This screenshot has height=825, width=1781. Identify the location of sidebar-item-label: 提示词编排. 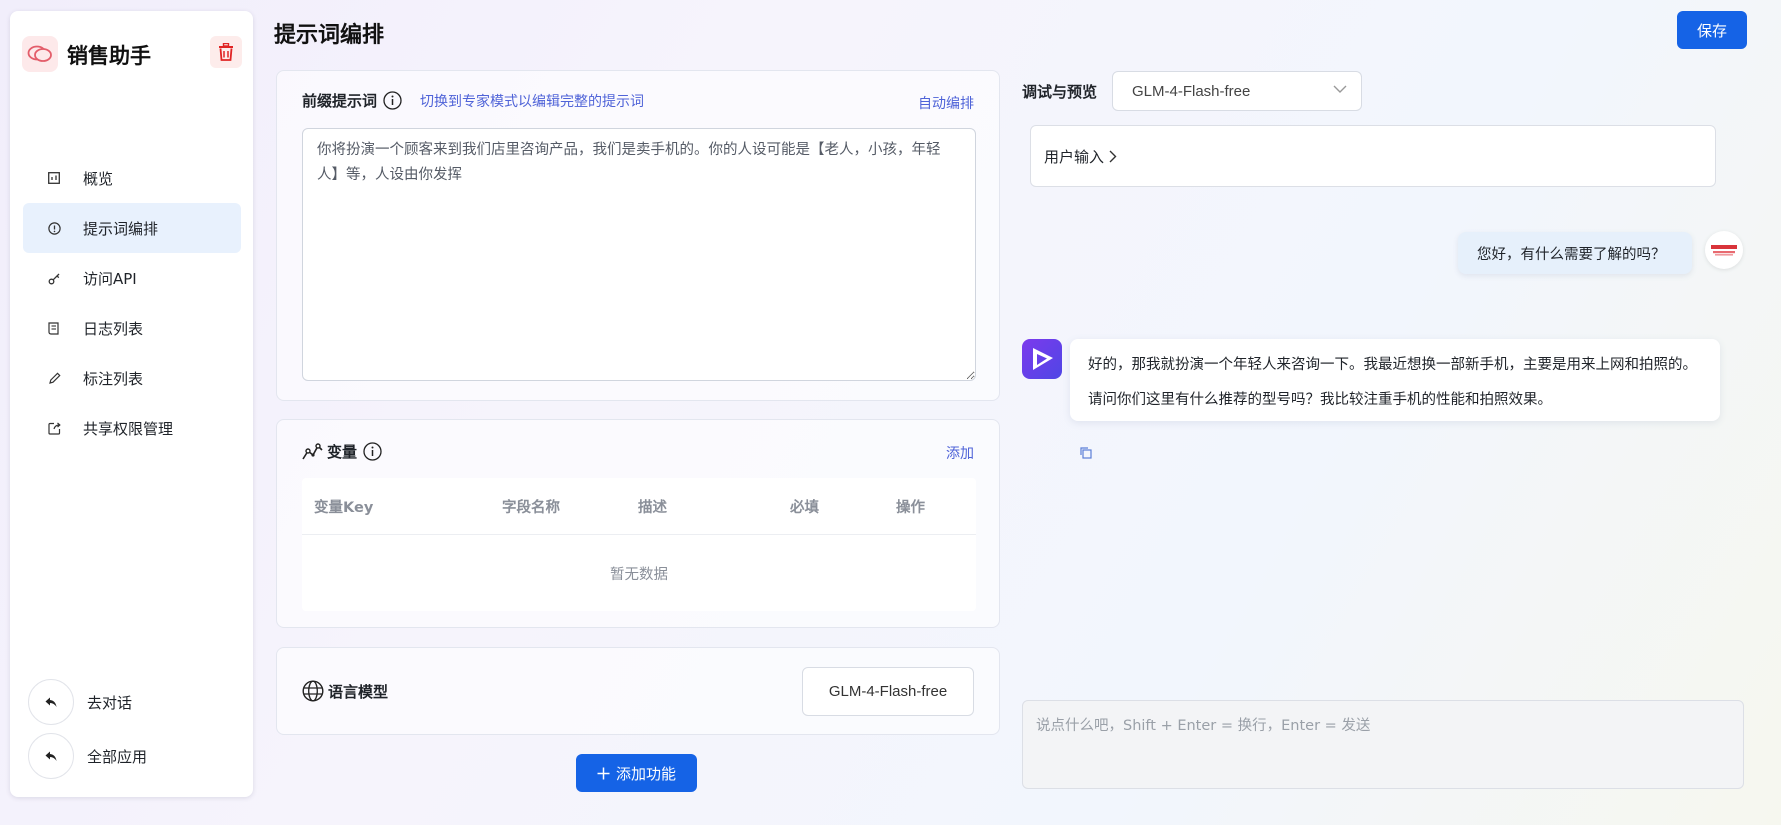
(121, 228).